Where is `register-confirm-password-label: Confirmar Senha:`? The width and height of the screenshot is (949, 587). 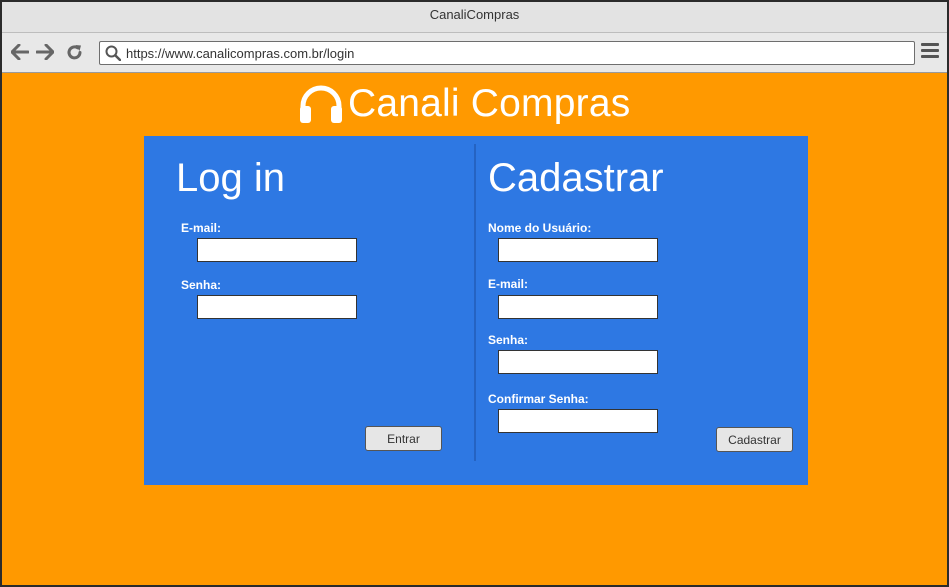
register-confirm-password-label: Confirmar Senha: is located at coordinates (538, 399).